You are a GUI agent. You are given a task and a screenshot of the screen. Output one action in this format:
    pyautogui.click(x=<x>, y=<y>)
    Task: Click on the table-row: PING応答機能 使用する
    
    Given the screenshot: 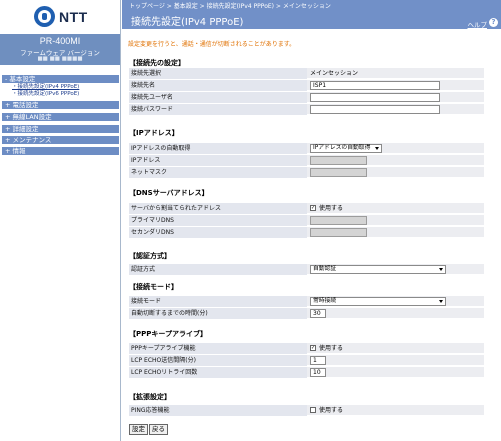 What is the action you would take?
    pyautogui.click(x=306, y=410)
    